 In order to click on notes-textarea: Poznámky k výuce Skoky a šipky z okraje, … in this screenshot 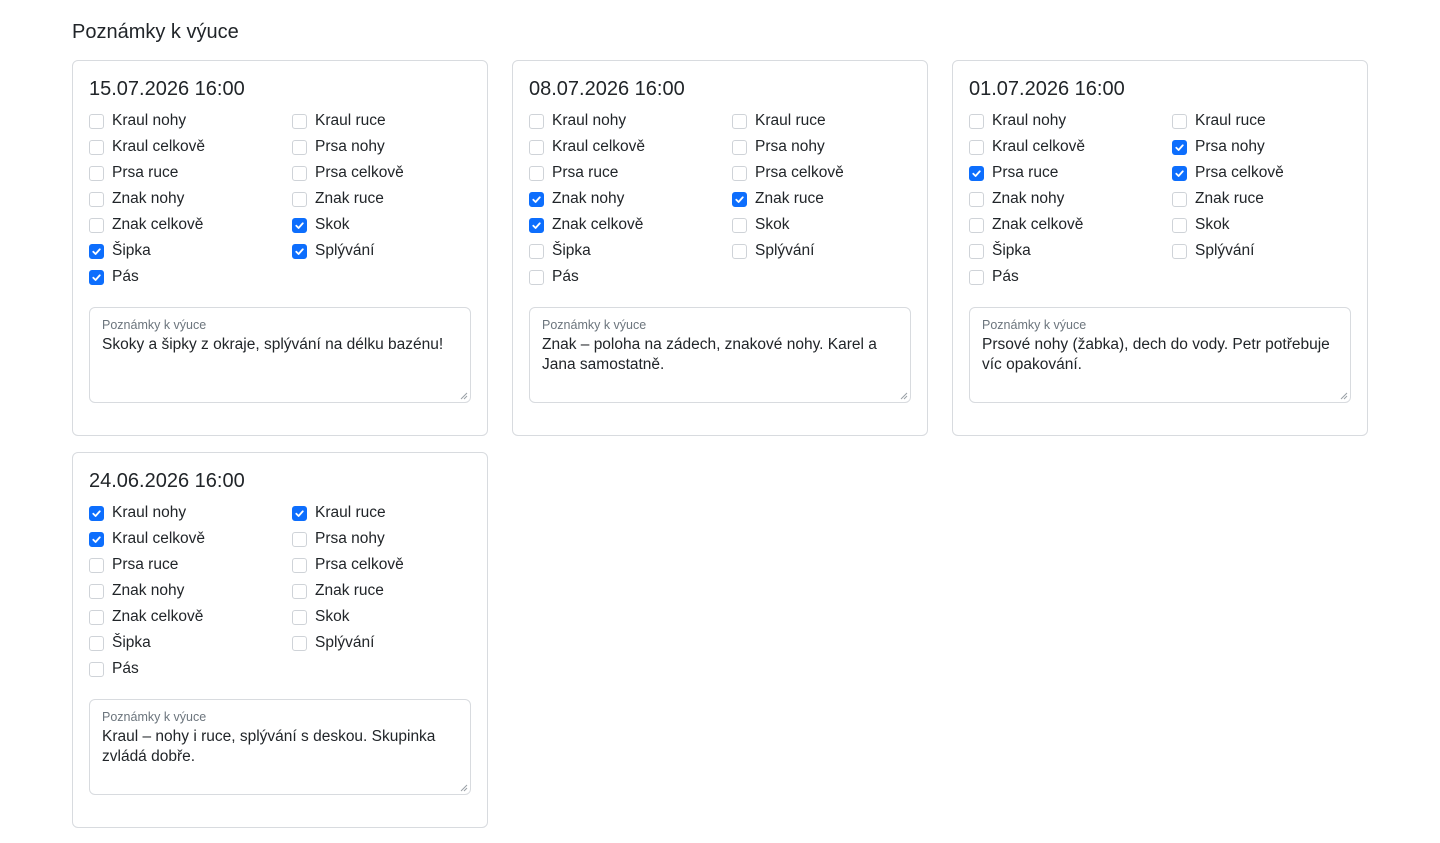, I will do `click(280, 355)`.